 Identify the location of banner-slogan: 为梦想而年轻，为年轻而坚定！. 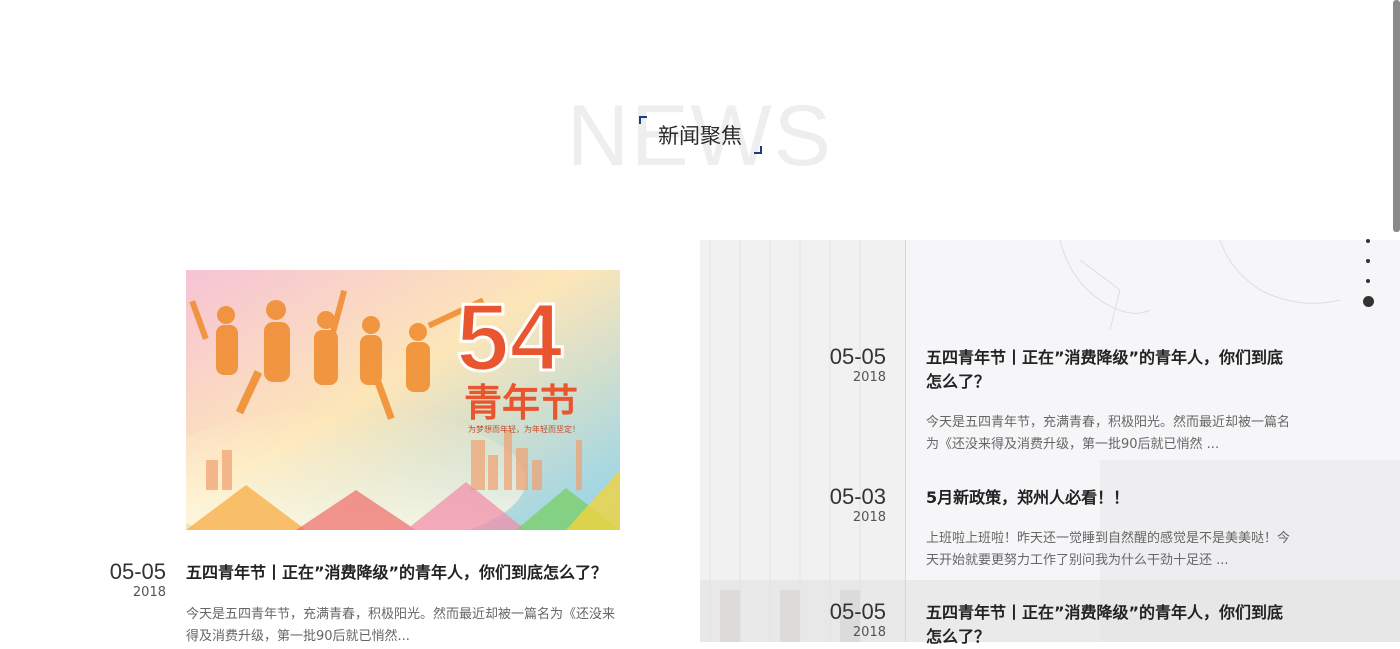
(524, 429).